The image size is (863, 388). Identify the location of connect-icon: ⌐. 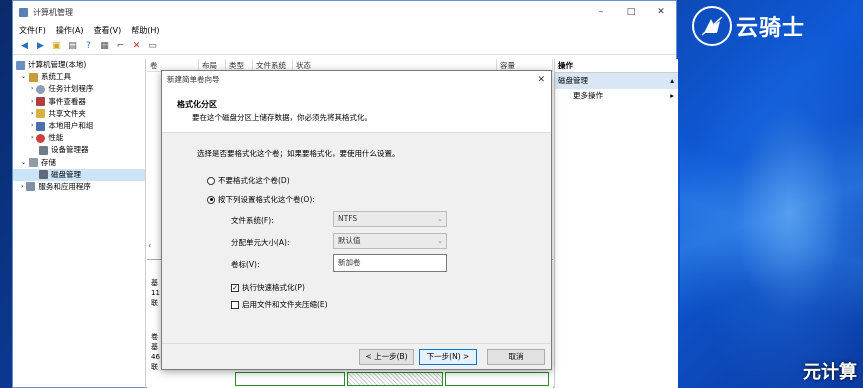
(120, 45).